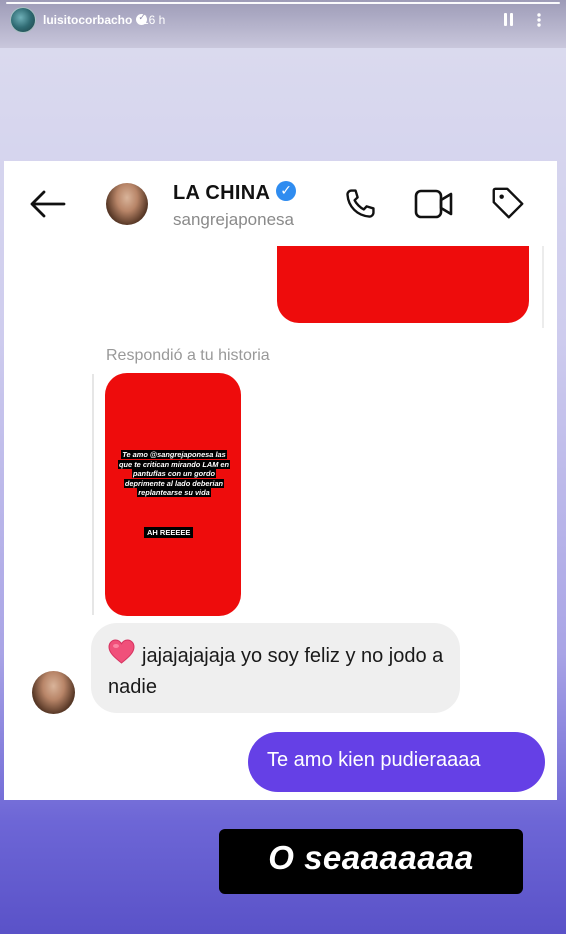 This screenshot has width=566, height=934. What do you see at coordinates (543, 287) in the screenshot?
I see `scroll-indicator` at bounding box center [543, 287].